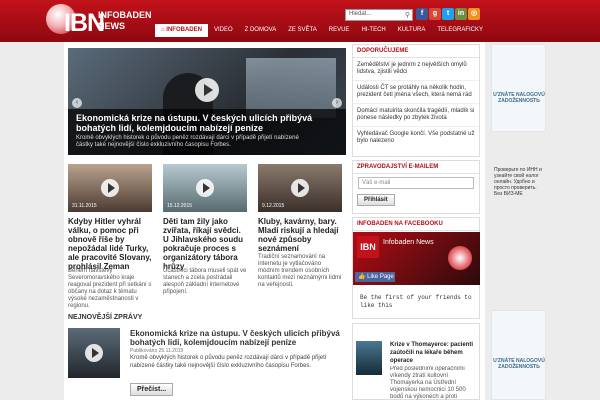 The width and height of the screenshot is (600, 400). What do you see at coordinates (416, 224) in the screenshot?
I see `facebook-heading: INFOBADEN NA FACEBOOKU` at bounding box center [416, 224].